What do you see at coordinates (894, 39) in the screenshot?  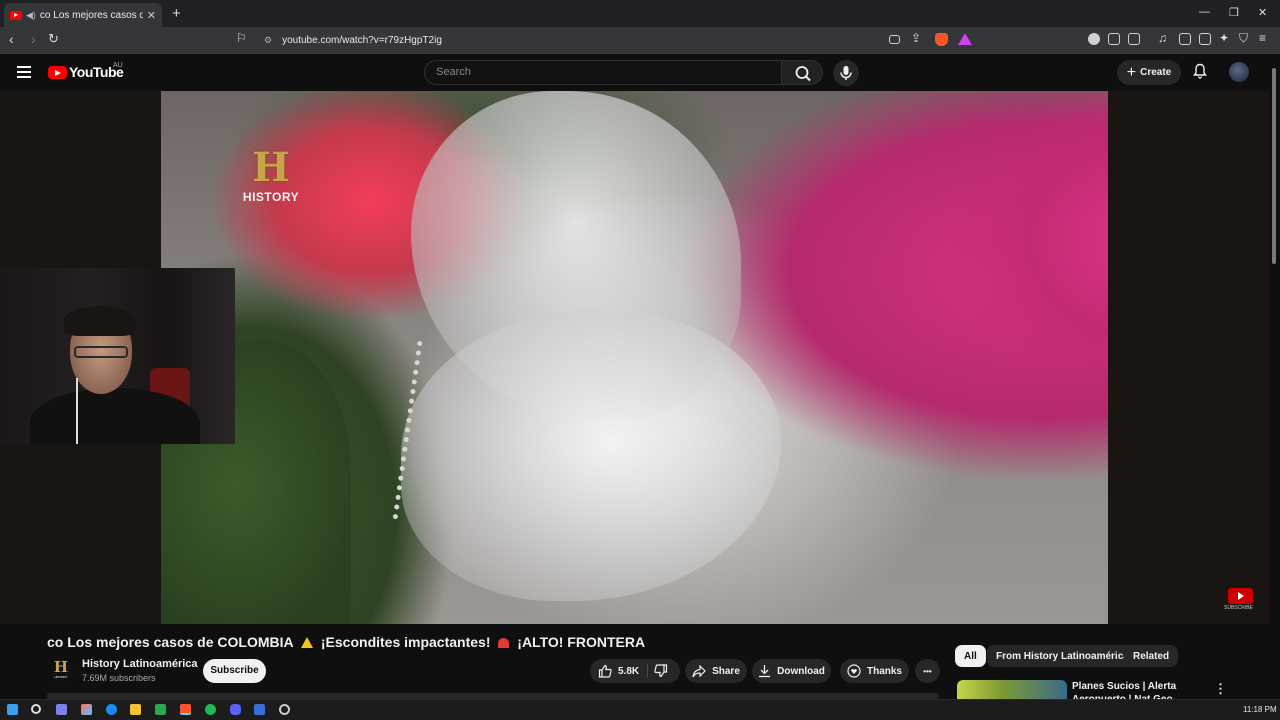 I see `cast-icon` at bounding box center [894, 39].